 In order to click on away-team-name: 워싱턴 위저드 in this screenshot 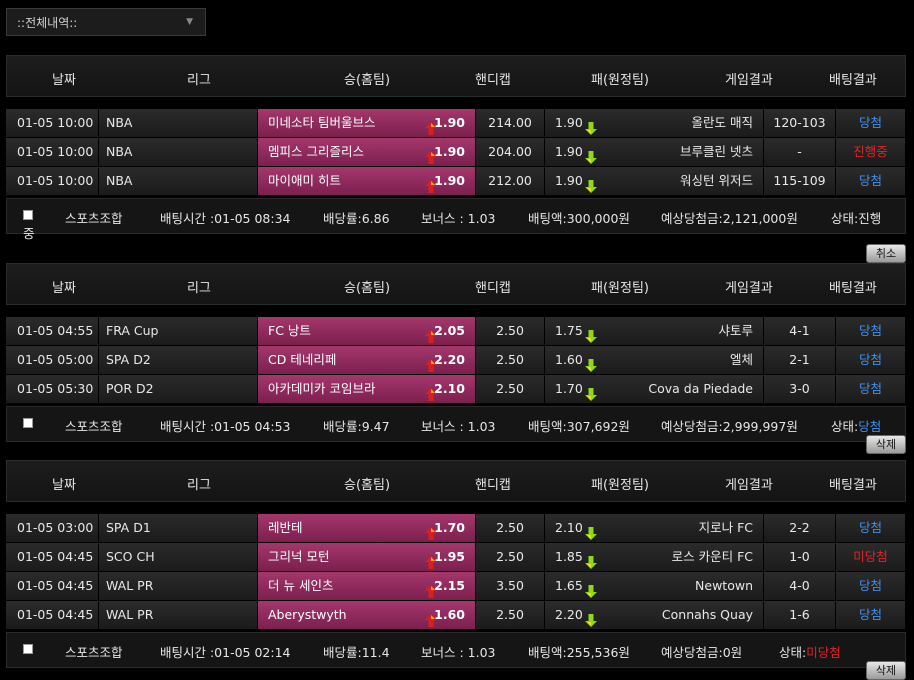, I will do `click(716, 180)`.